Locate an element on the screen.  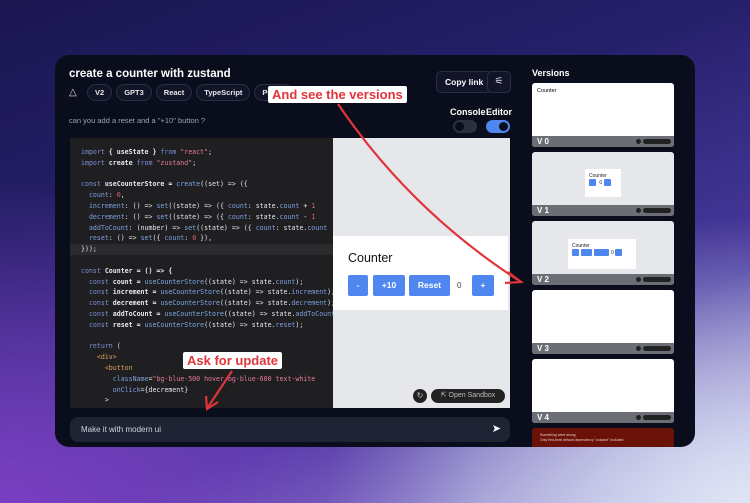
arrow-to-input is located at coordinates (220, 389).